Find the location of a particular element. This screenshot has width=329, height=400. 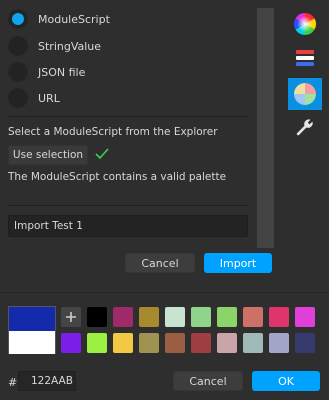

cancel-button: Cancel is located at coordinates (208, 381).